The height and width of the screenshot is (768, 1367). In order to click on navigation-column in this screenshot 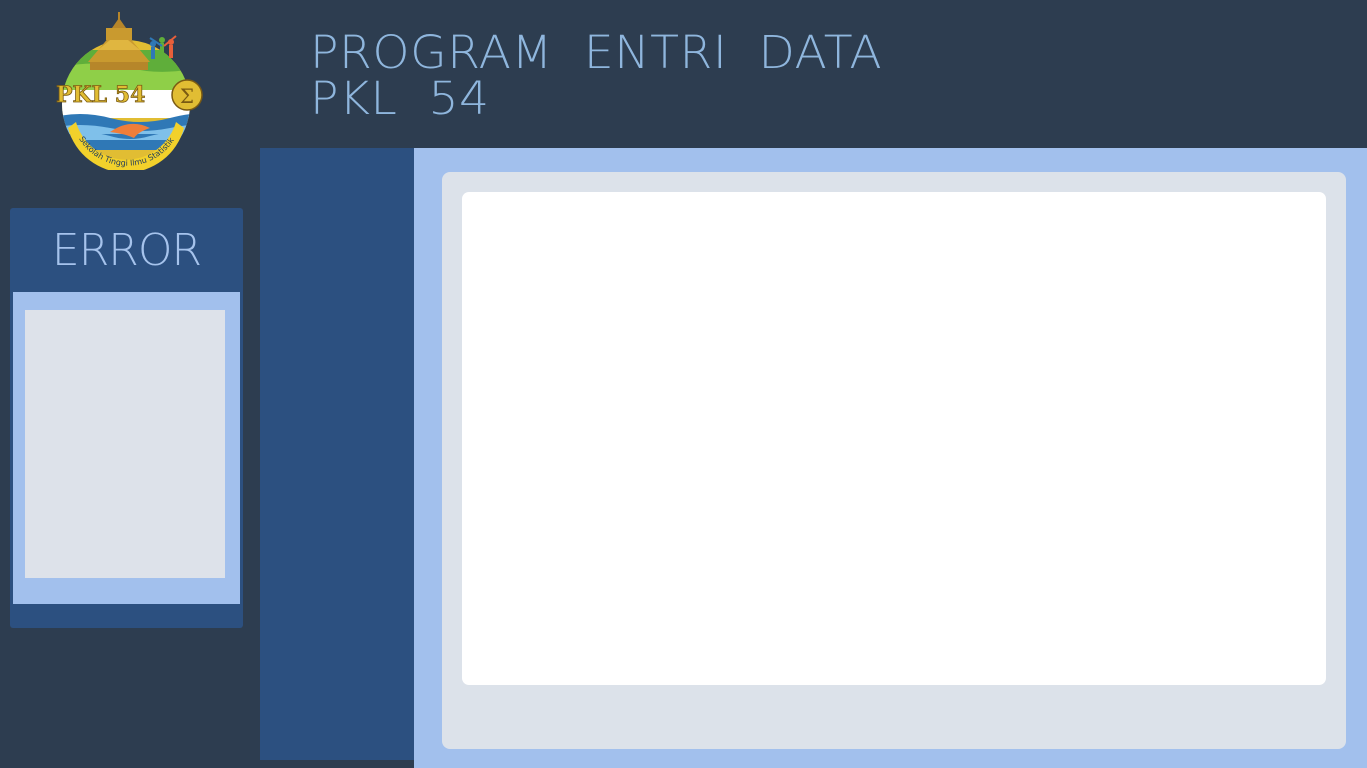, I will do `click(337, 454)`.